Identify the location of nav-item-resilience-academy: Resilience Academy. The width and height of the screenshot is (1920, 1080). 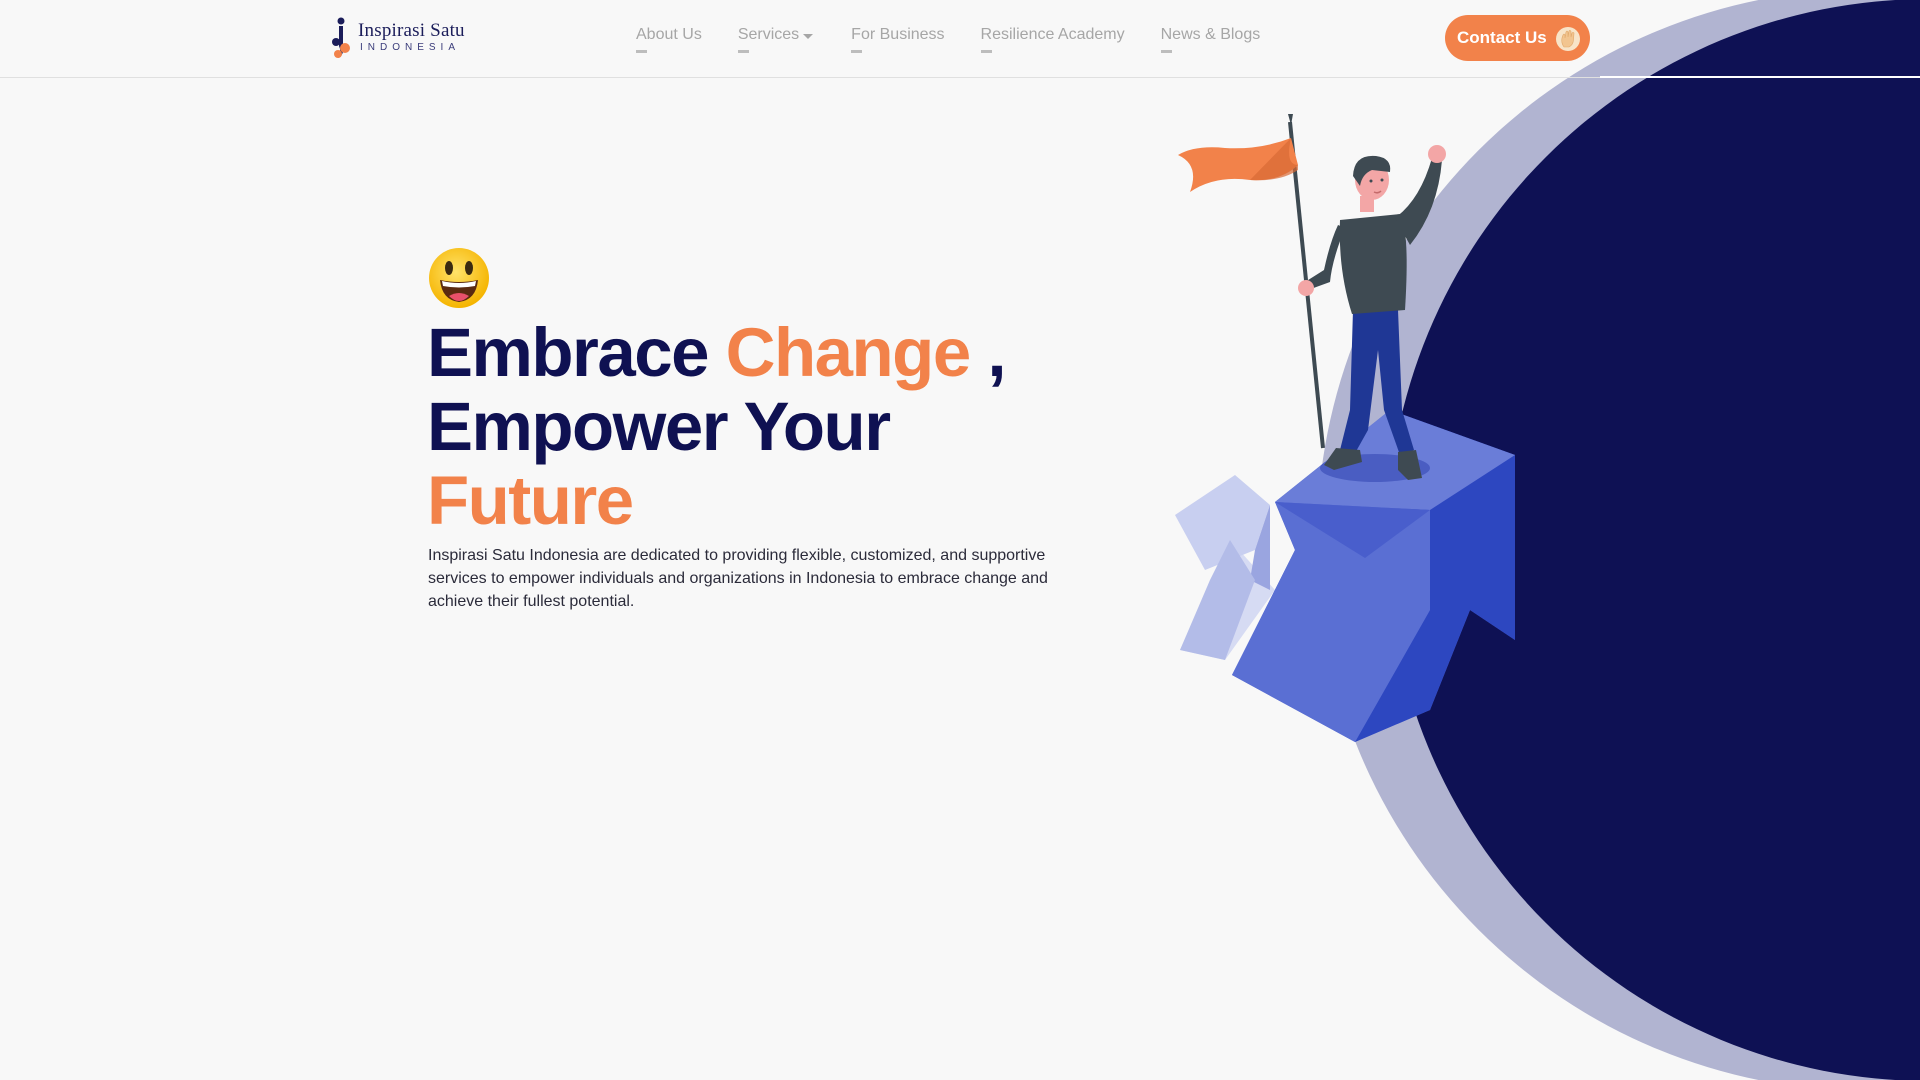
(1052, 38).